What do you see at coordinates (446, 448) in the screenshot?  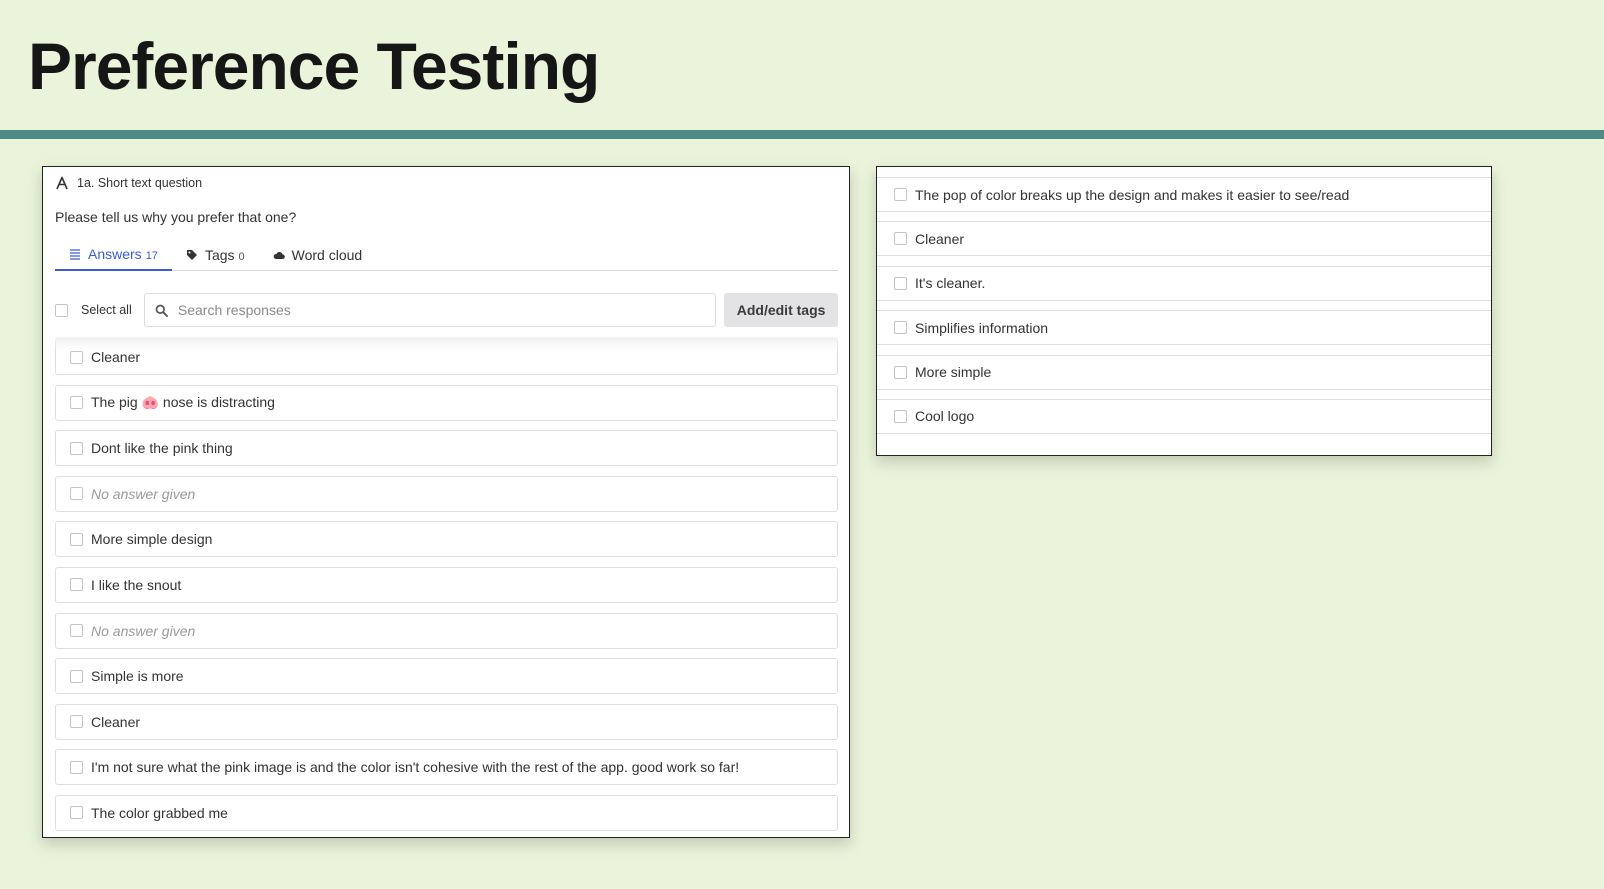 I see `list-item: Dont like the pink thing` at bounding box center [446, 448].